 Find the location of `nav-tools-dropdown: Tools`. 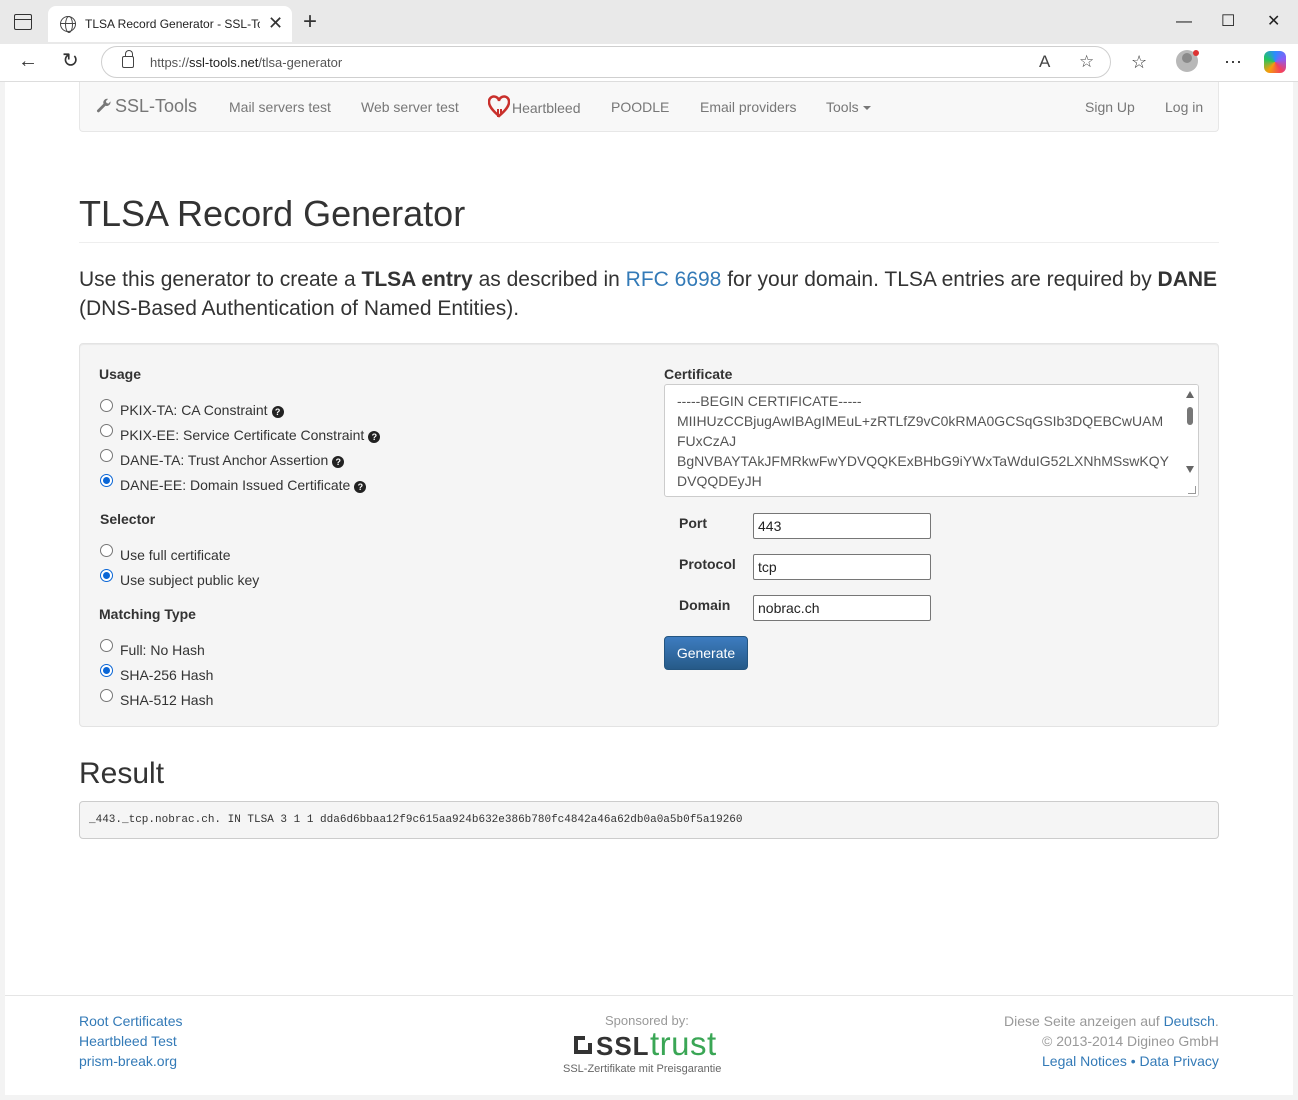

nav-tools-dropdown: Tools is located at coordinates (848, 107).